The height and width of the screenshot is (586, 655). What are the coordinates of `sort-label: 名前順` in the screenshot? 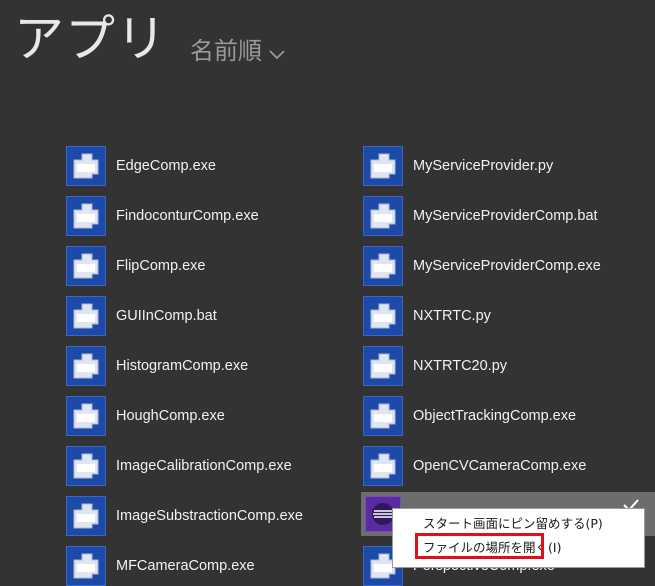 It's located at (226, 51).